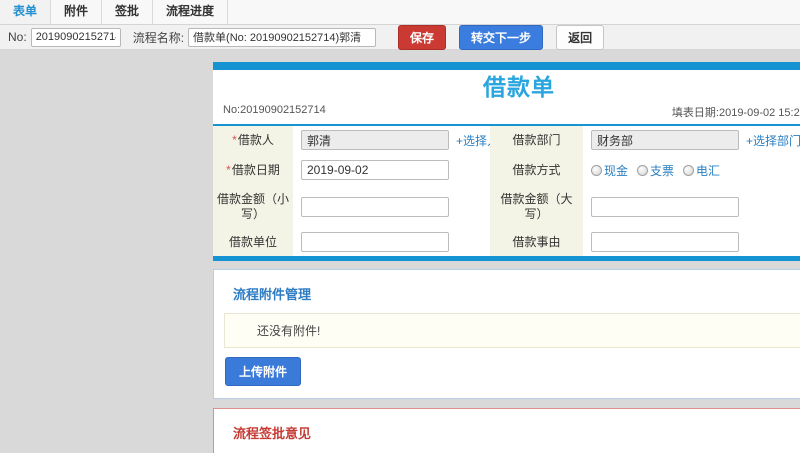  What do you see at coordinates (375, 170) in the screenshot?
I see `loan-date-input` at bounding box center [375, 170].